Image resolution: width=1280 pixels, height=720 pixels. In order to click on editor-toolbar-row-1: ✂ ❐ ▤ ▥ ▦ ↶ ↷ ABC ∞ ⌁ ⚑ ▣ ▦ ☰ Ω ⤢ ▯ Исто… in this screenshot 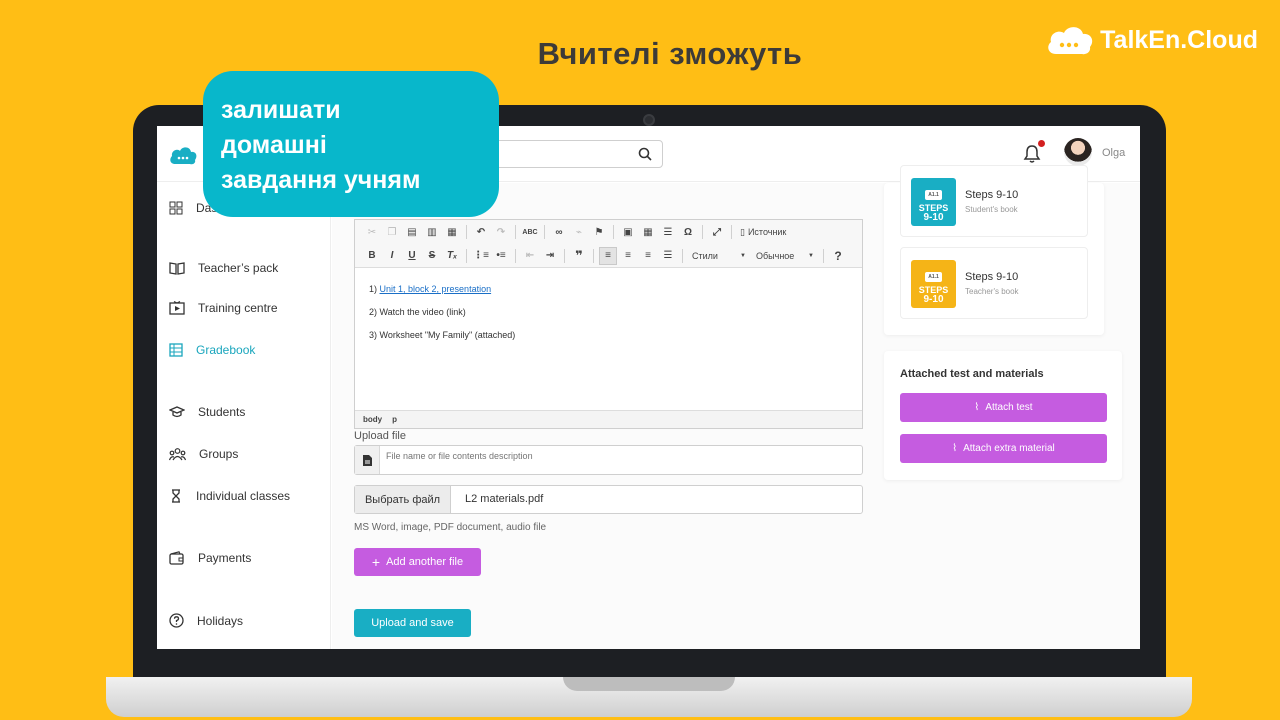, I will do `click(608, 232)`.